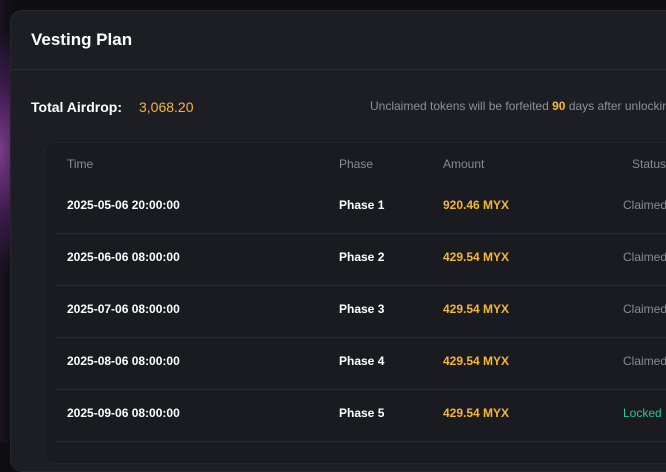  What do you see at coordinates (617, 106) in the screenshot?
I see `notice-suffix: days after unlocking` at bounding box center [617, 106].